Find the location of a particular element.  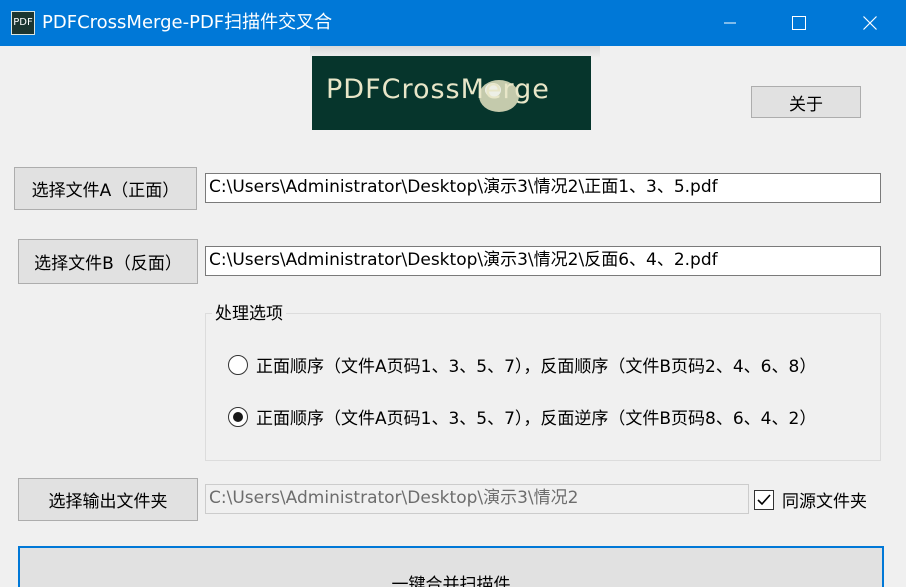

same-folder-checkbox-row: 同源文件夹 is located at coordinates (810, 499).